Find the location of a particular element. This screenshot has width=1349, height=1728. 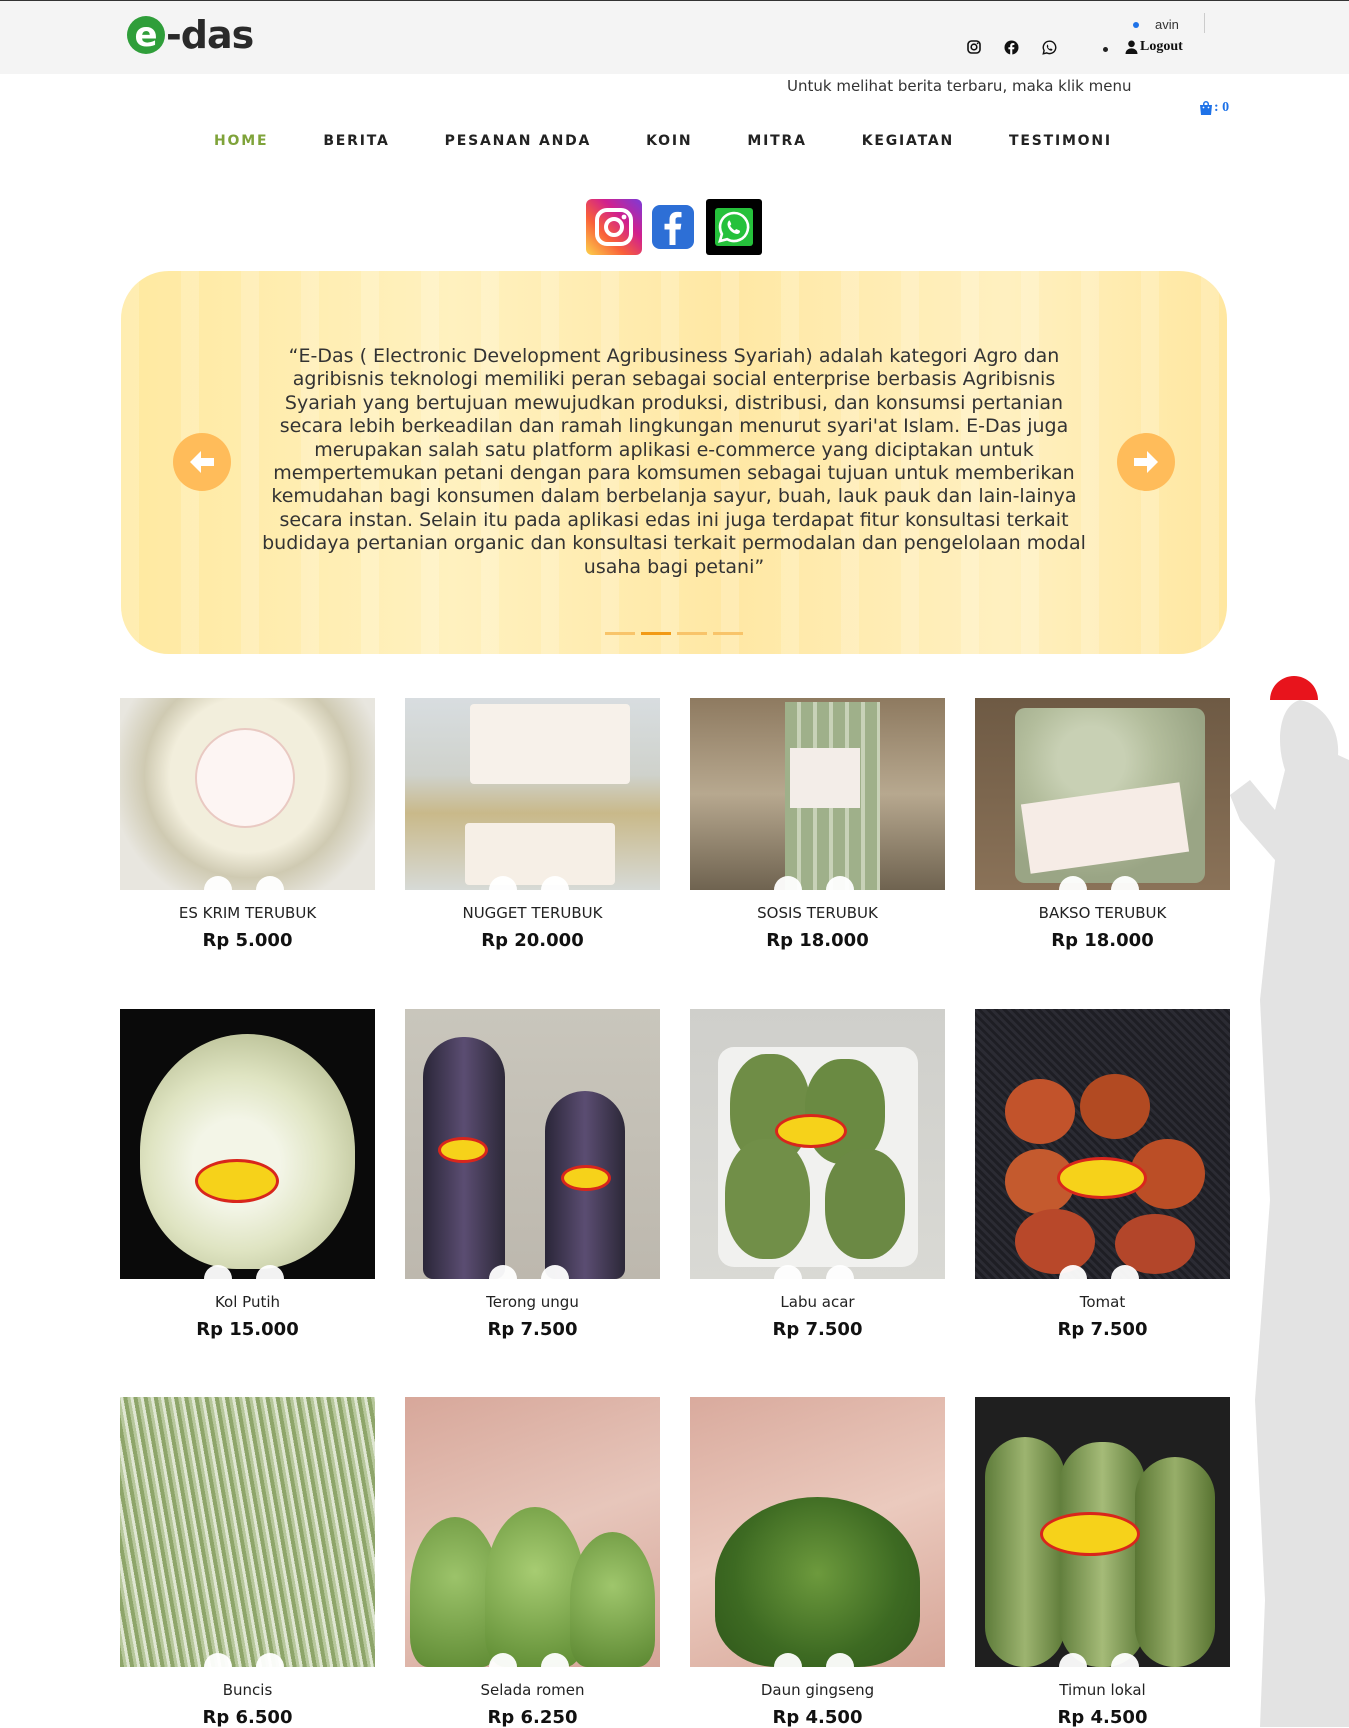

carousel-indicators is located at coordinates (677, 633).